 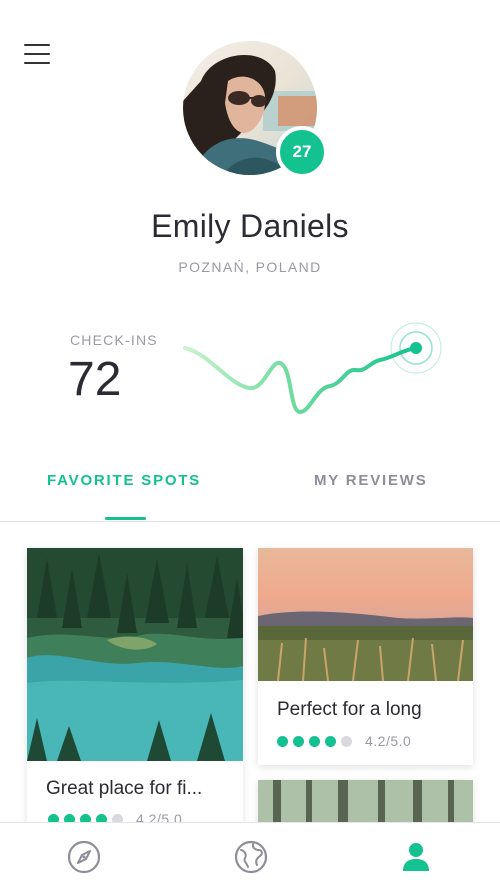 I want to click on rating-text: 4.2/5.0, so click(x=388, y=741).